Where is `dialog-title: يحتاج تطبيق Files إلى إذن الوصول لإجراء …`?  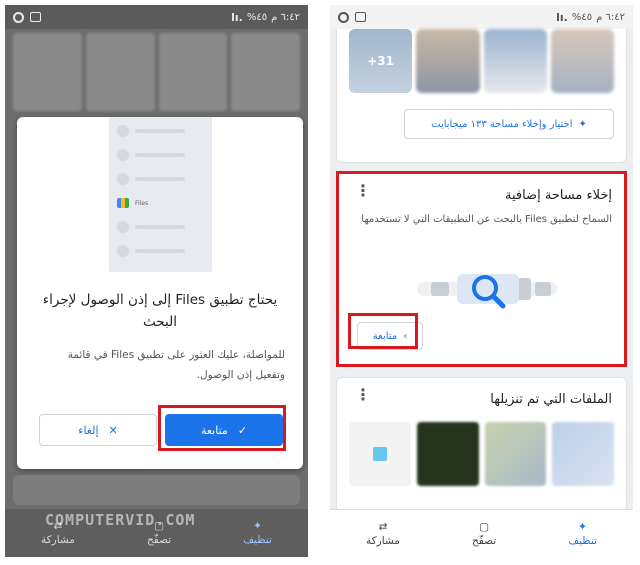
dialog-title: يحتاج تطبيق Files إلى إذن الوصول لإجراء … is located at coordinates (160, 311).